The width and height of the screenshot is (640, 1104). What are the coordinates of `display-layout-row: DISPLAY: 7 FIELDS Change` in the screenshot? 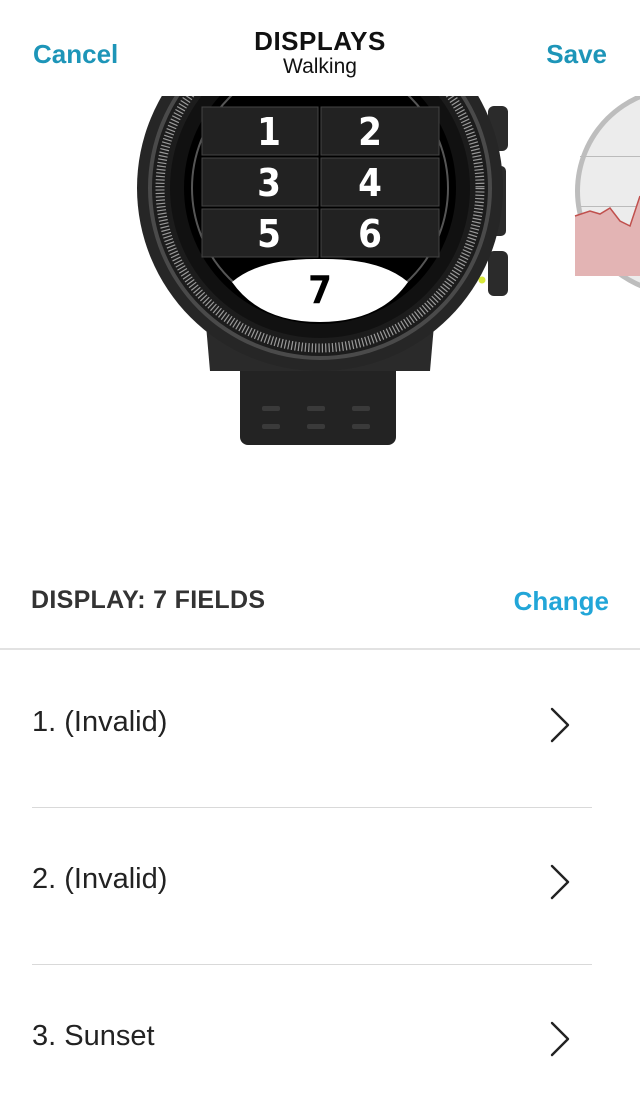 It's located at (320, 611).